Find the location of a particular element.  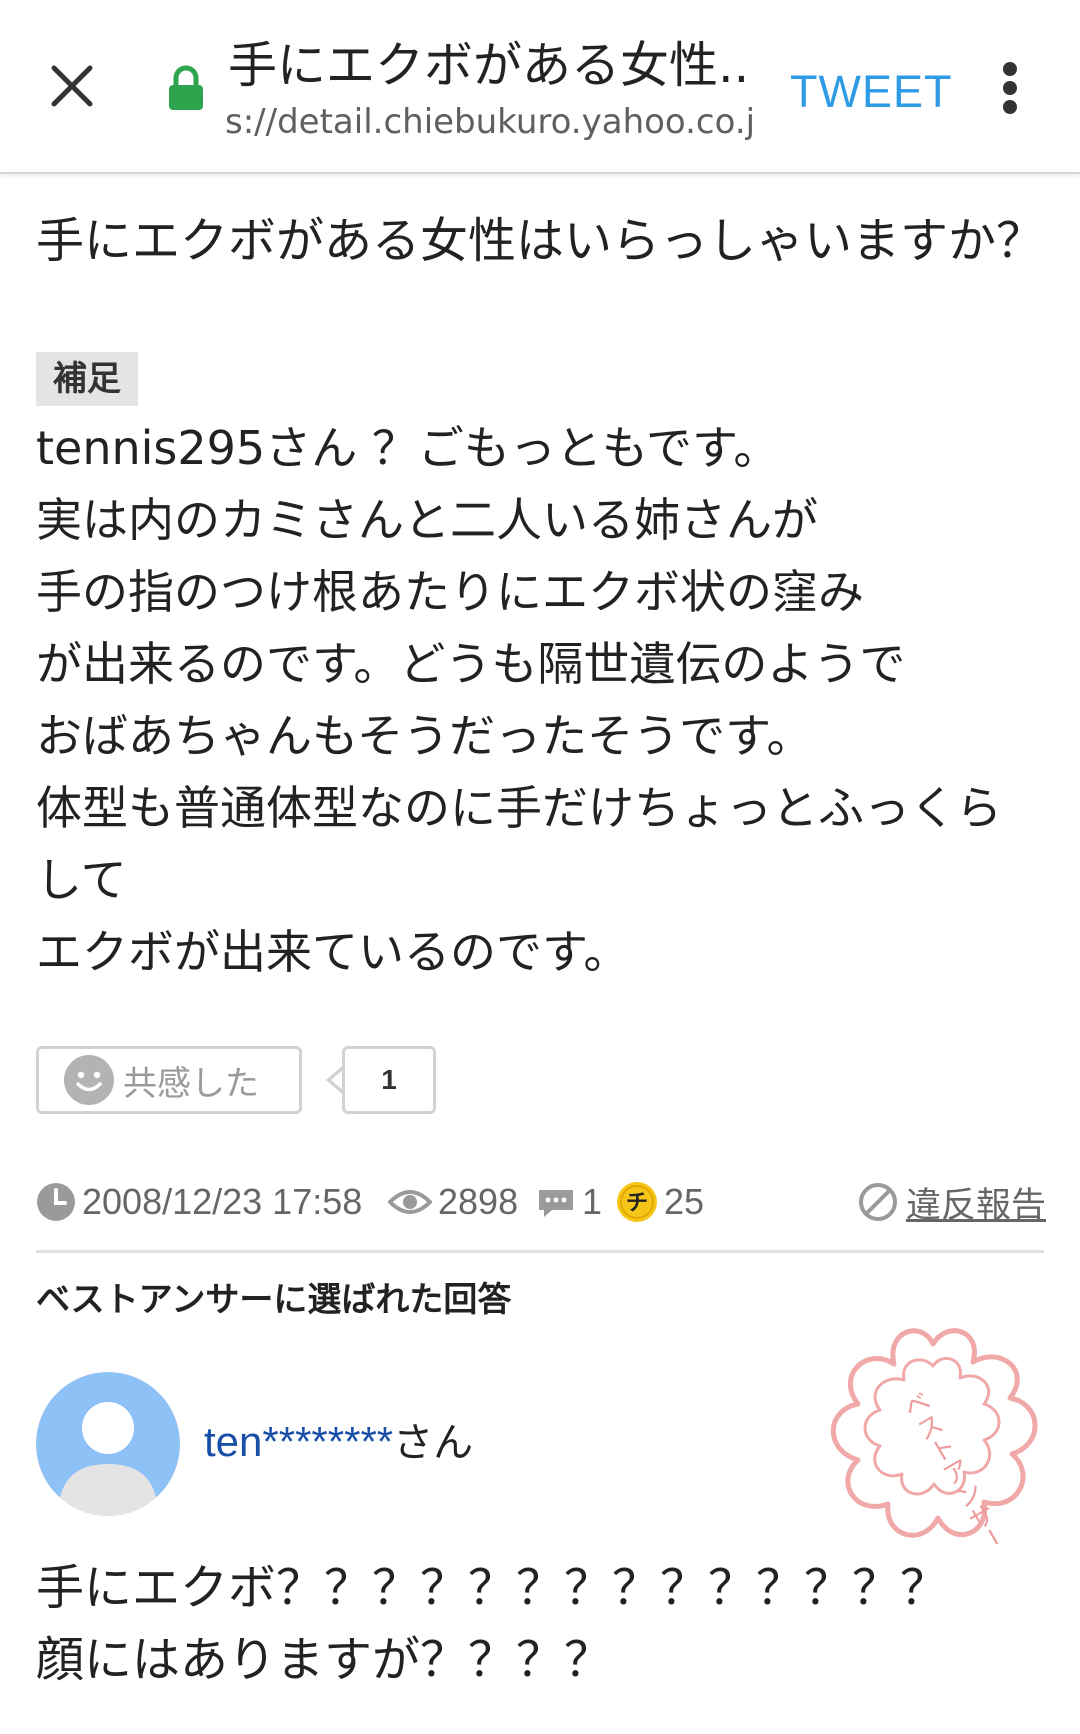

close-button is located at coordinates (72, 86).